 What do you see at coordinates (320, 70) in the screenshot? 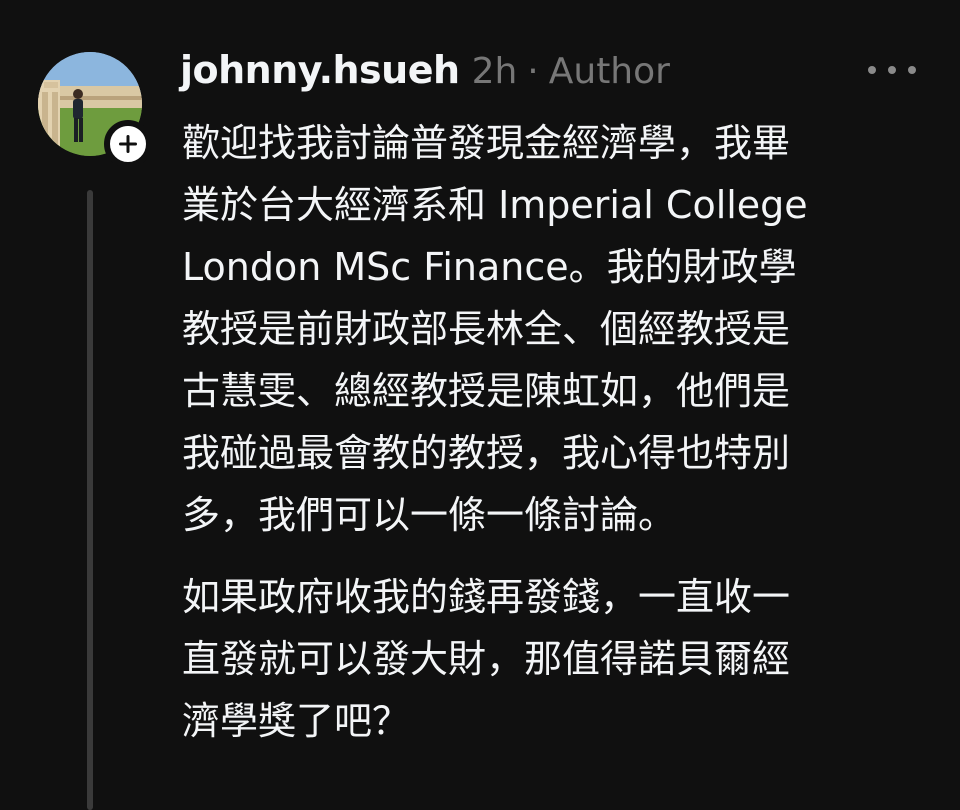
I see `username-link: johnny.hsueh` at bounding box center [320, 70].